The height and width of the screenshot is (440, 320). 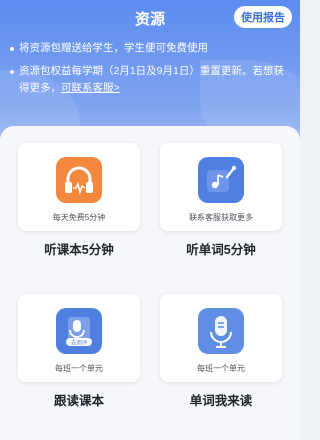 I want to click on resource-card-listen-textbook: 每天免费5分钟, so click(x=79, y=187).